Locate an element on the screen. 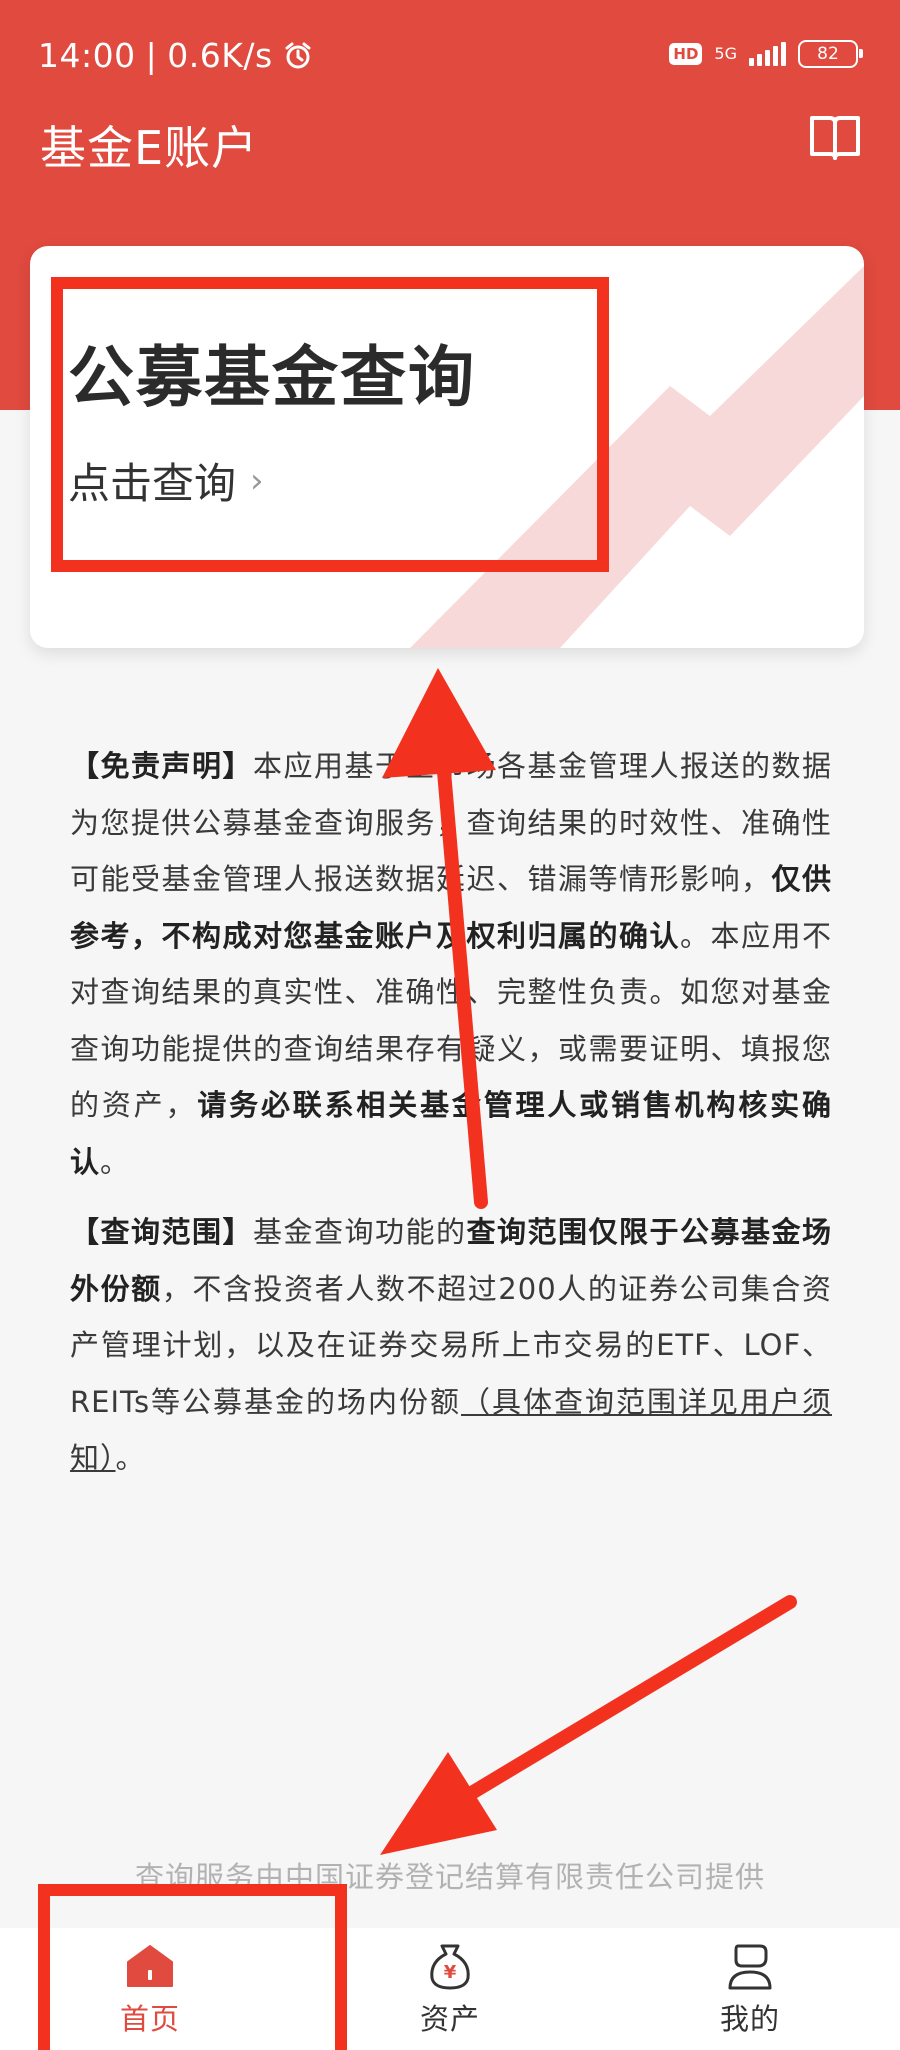  disclaimer-end: 。 is located at coordinates (115, 1161).